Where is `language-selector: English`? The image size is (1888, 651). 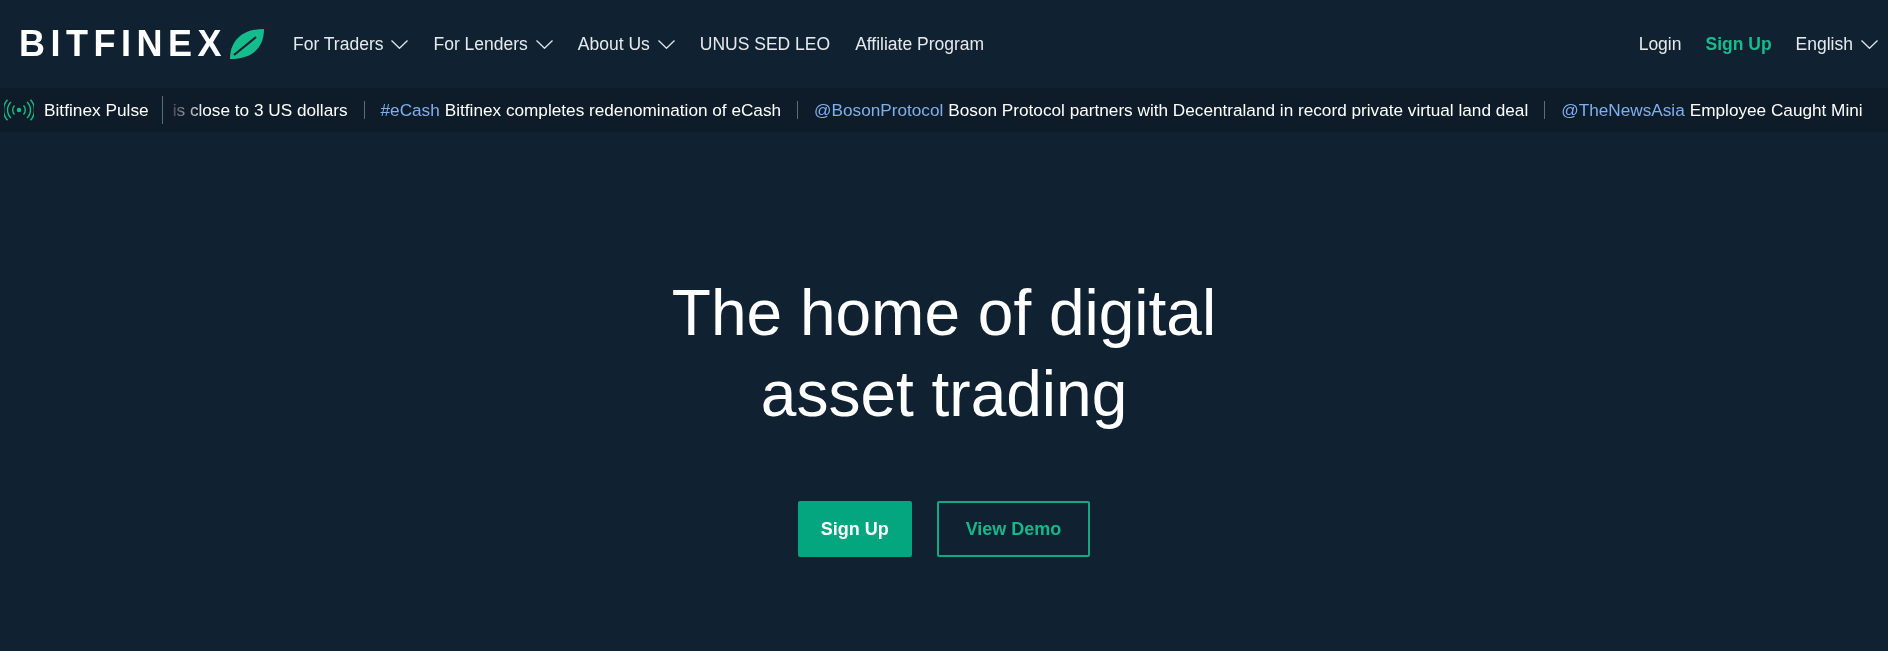 language-selector: English is located at coordinates (1836, 44).